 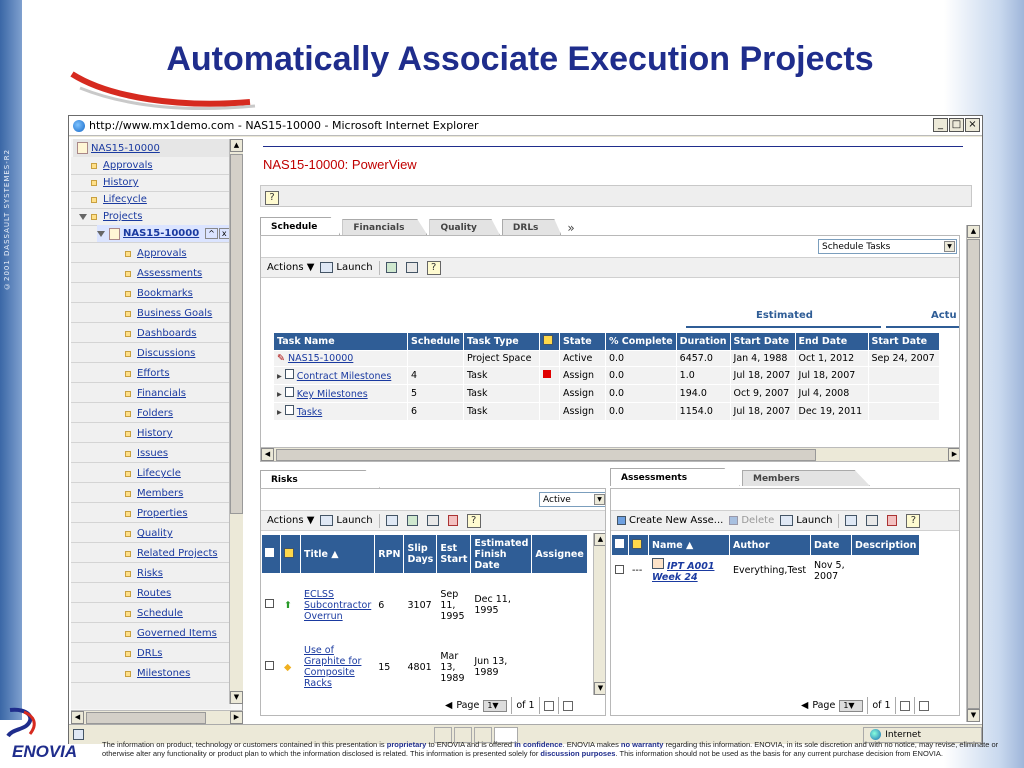 What do you see at coordinates (162, 513) in the screenshot?
I see `nav-link: Properties` at bounding box center [162, 513].